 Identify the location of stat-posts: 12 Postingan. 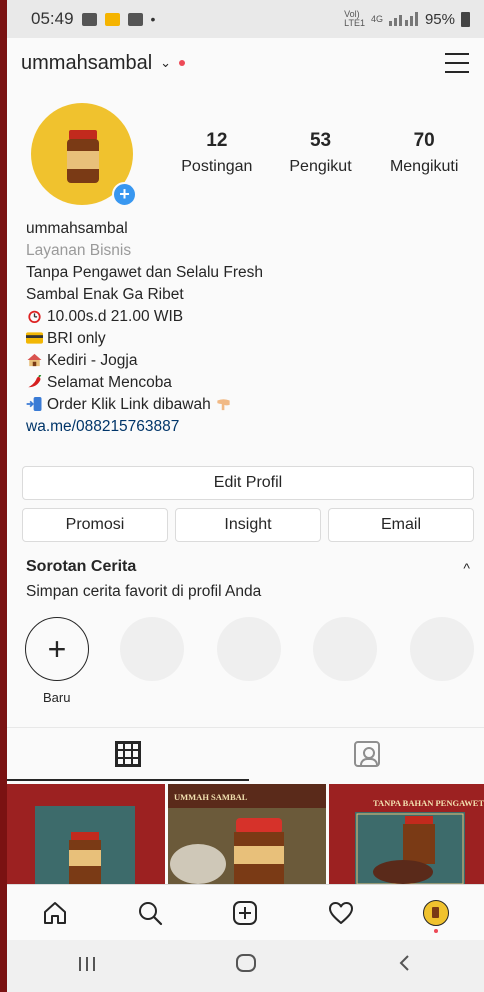
(217, 153).